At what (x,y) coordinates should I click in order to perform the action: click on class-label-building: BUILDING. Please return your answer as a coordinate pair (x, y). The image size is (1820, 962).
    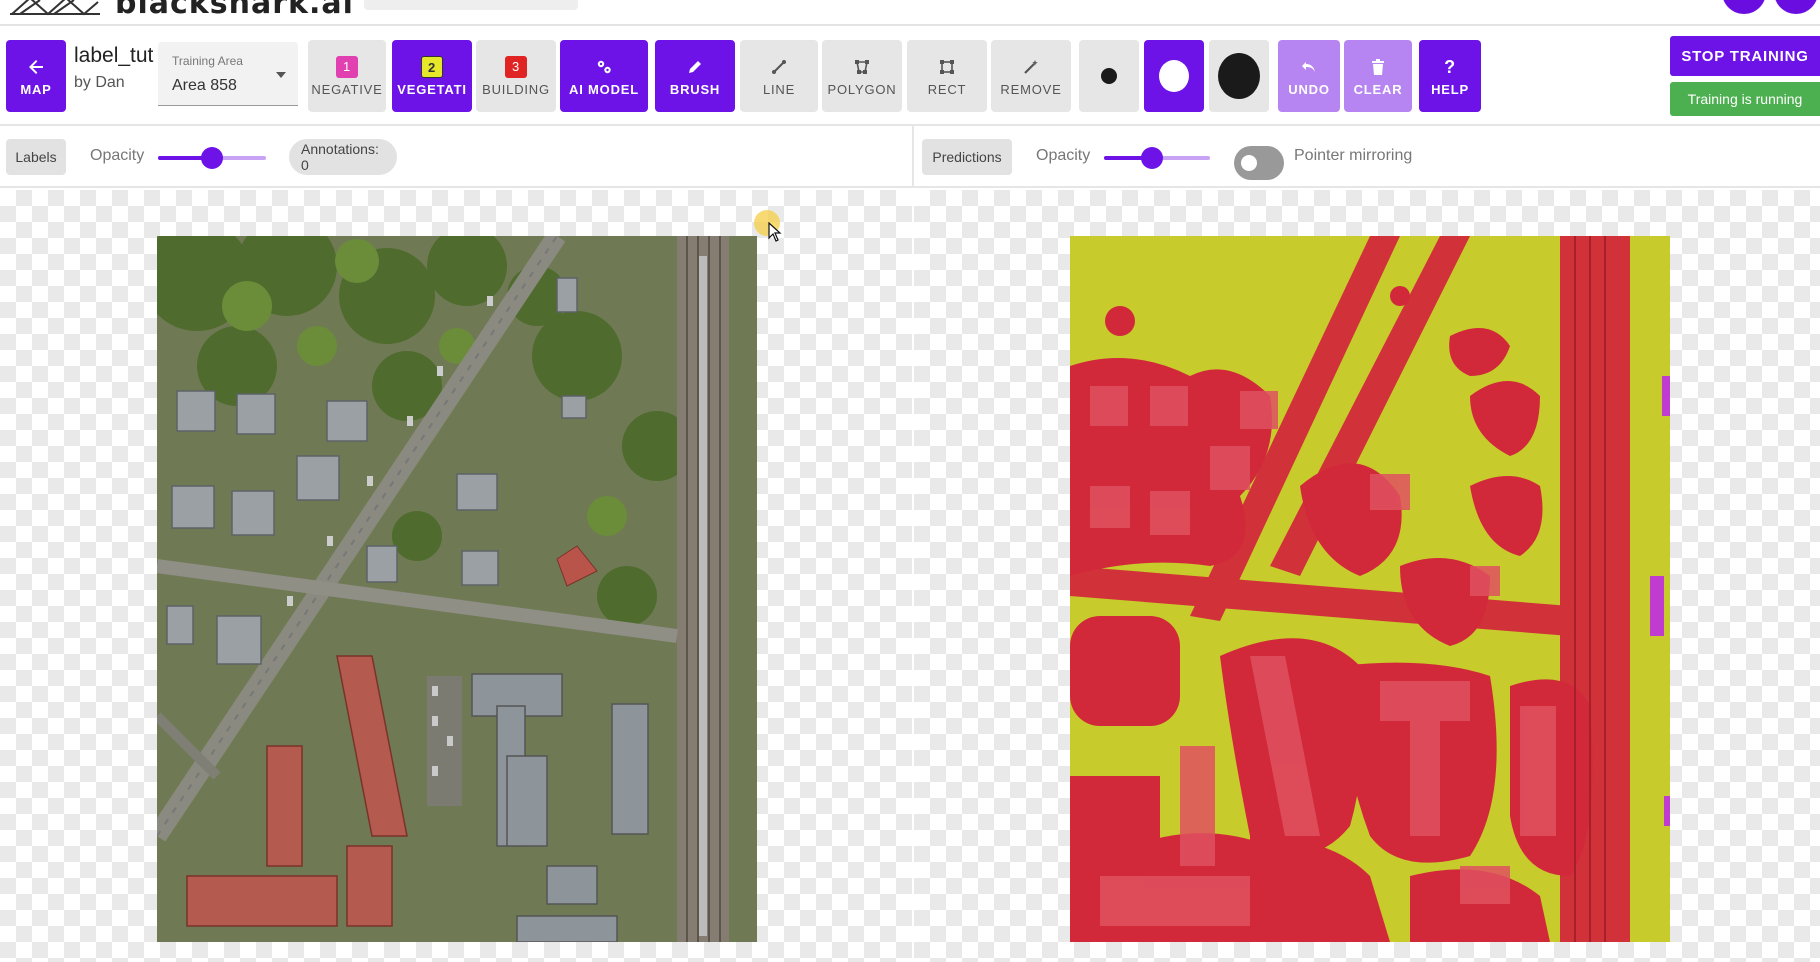
    Looking at the image, I should click on (516, 89).